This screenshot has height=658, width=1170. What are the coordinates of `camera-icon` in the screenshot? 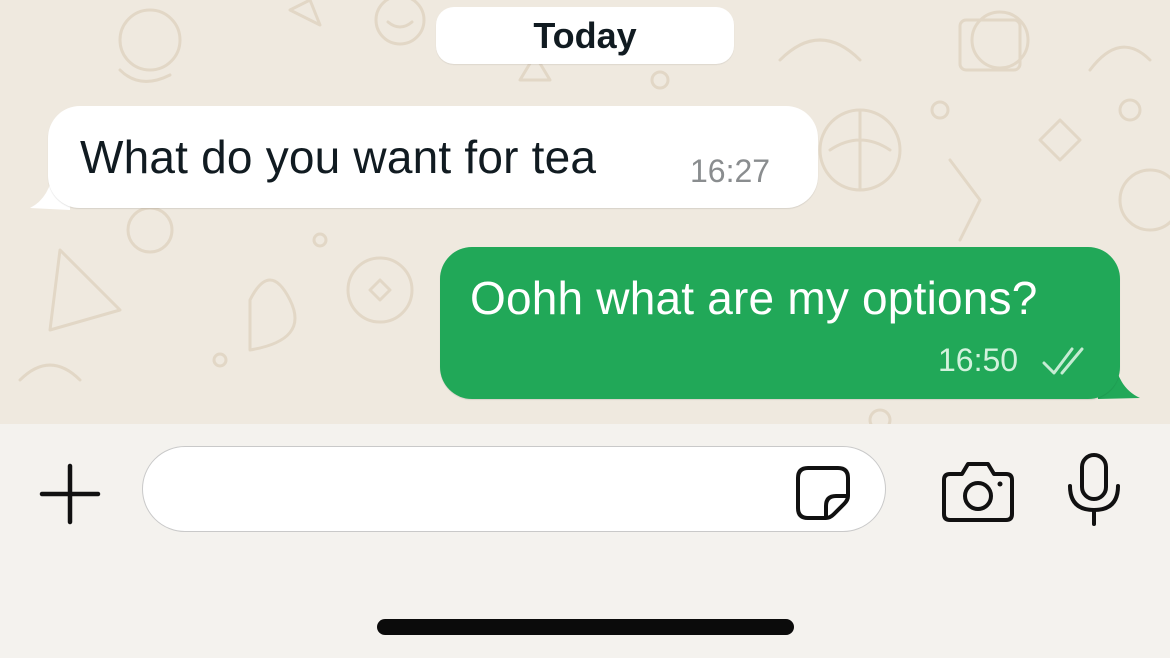 It's located at (978, 492).